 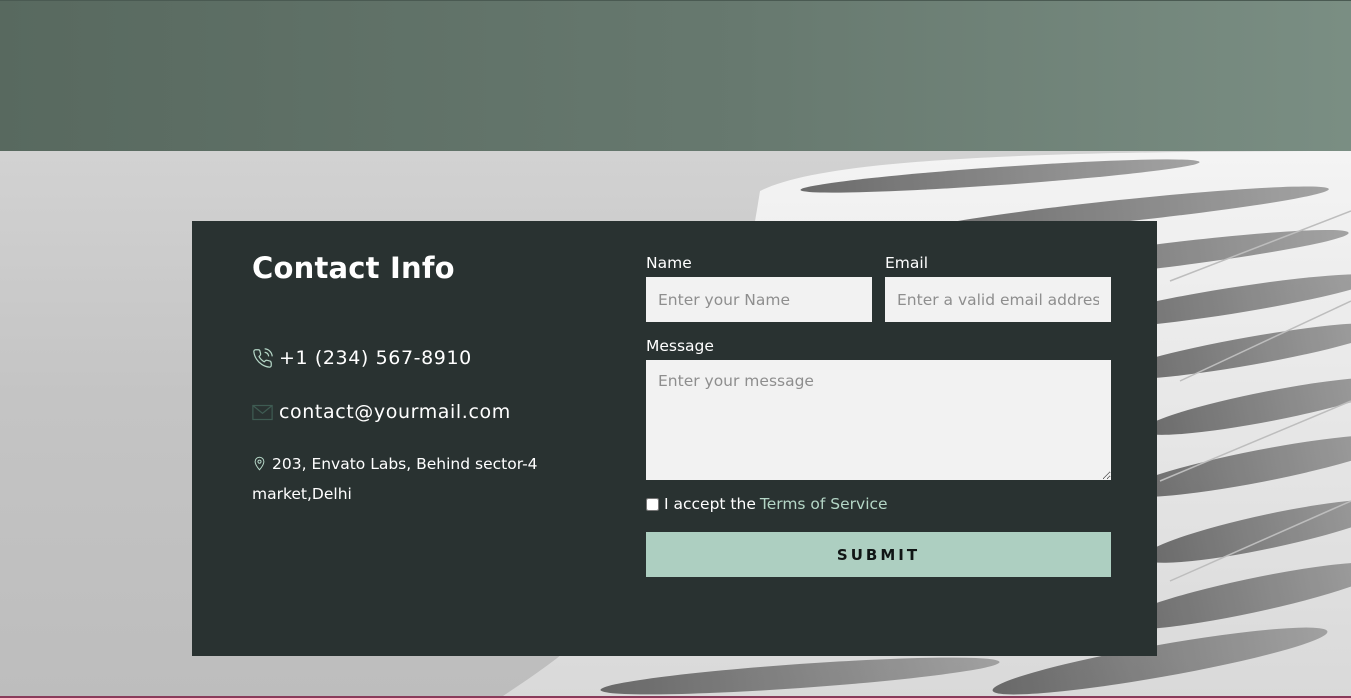 What do you see at coordinates (878, 420) in the screenshot?
I see `message-textarea` at bounding box center [878, 420].